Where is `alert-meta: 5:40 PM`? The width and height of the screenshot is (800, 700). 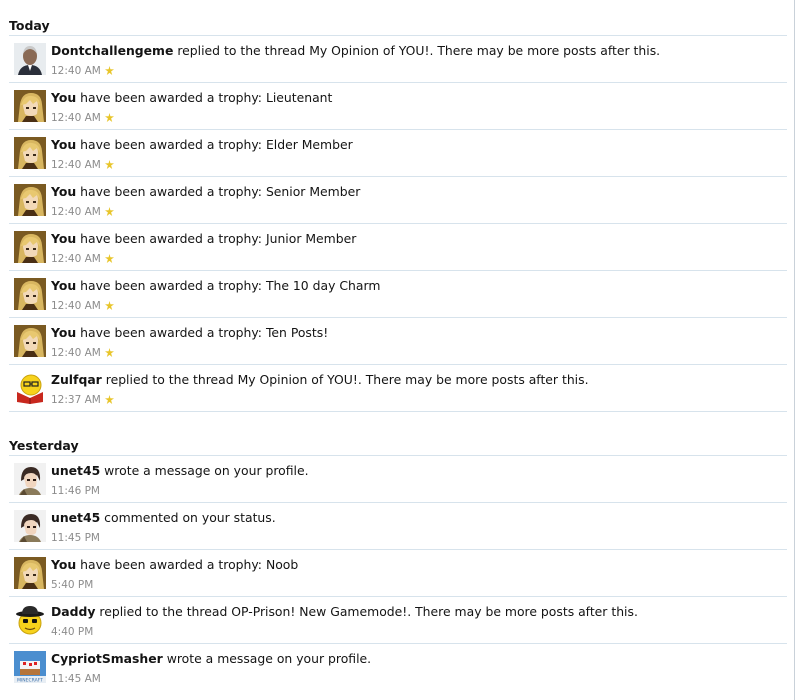 alert-meta: 5:40 PM is located at coordinates (72, 585).